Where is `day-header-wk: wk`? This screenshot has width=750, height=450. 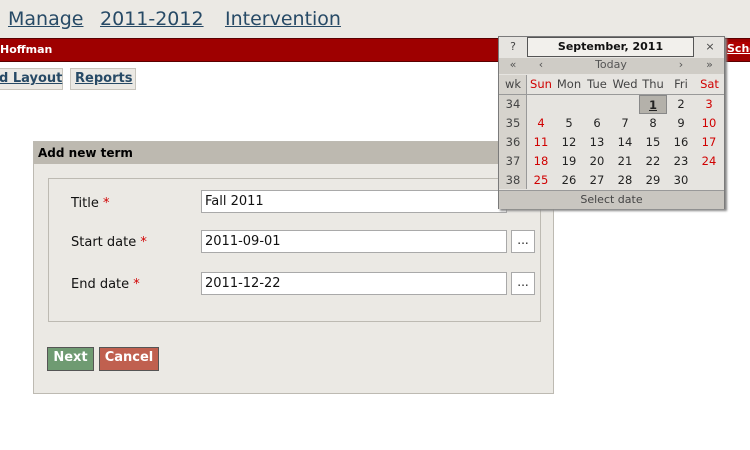
day-header-wk: wk is located at coordinates (513, 84).